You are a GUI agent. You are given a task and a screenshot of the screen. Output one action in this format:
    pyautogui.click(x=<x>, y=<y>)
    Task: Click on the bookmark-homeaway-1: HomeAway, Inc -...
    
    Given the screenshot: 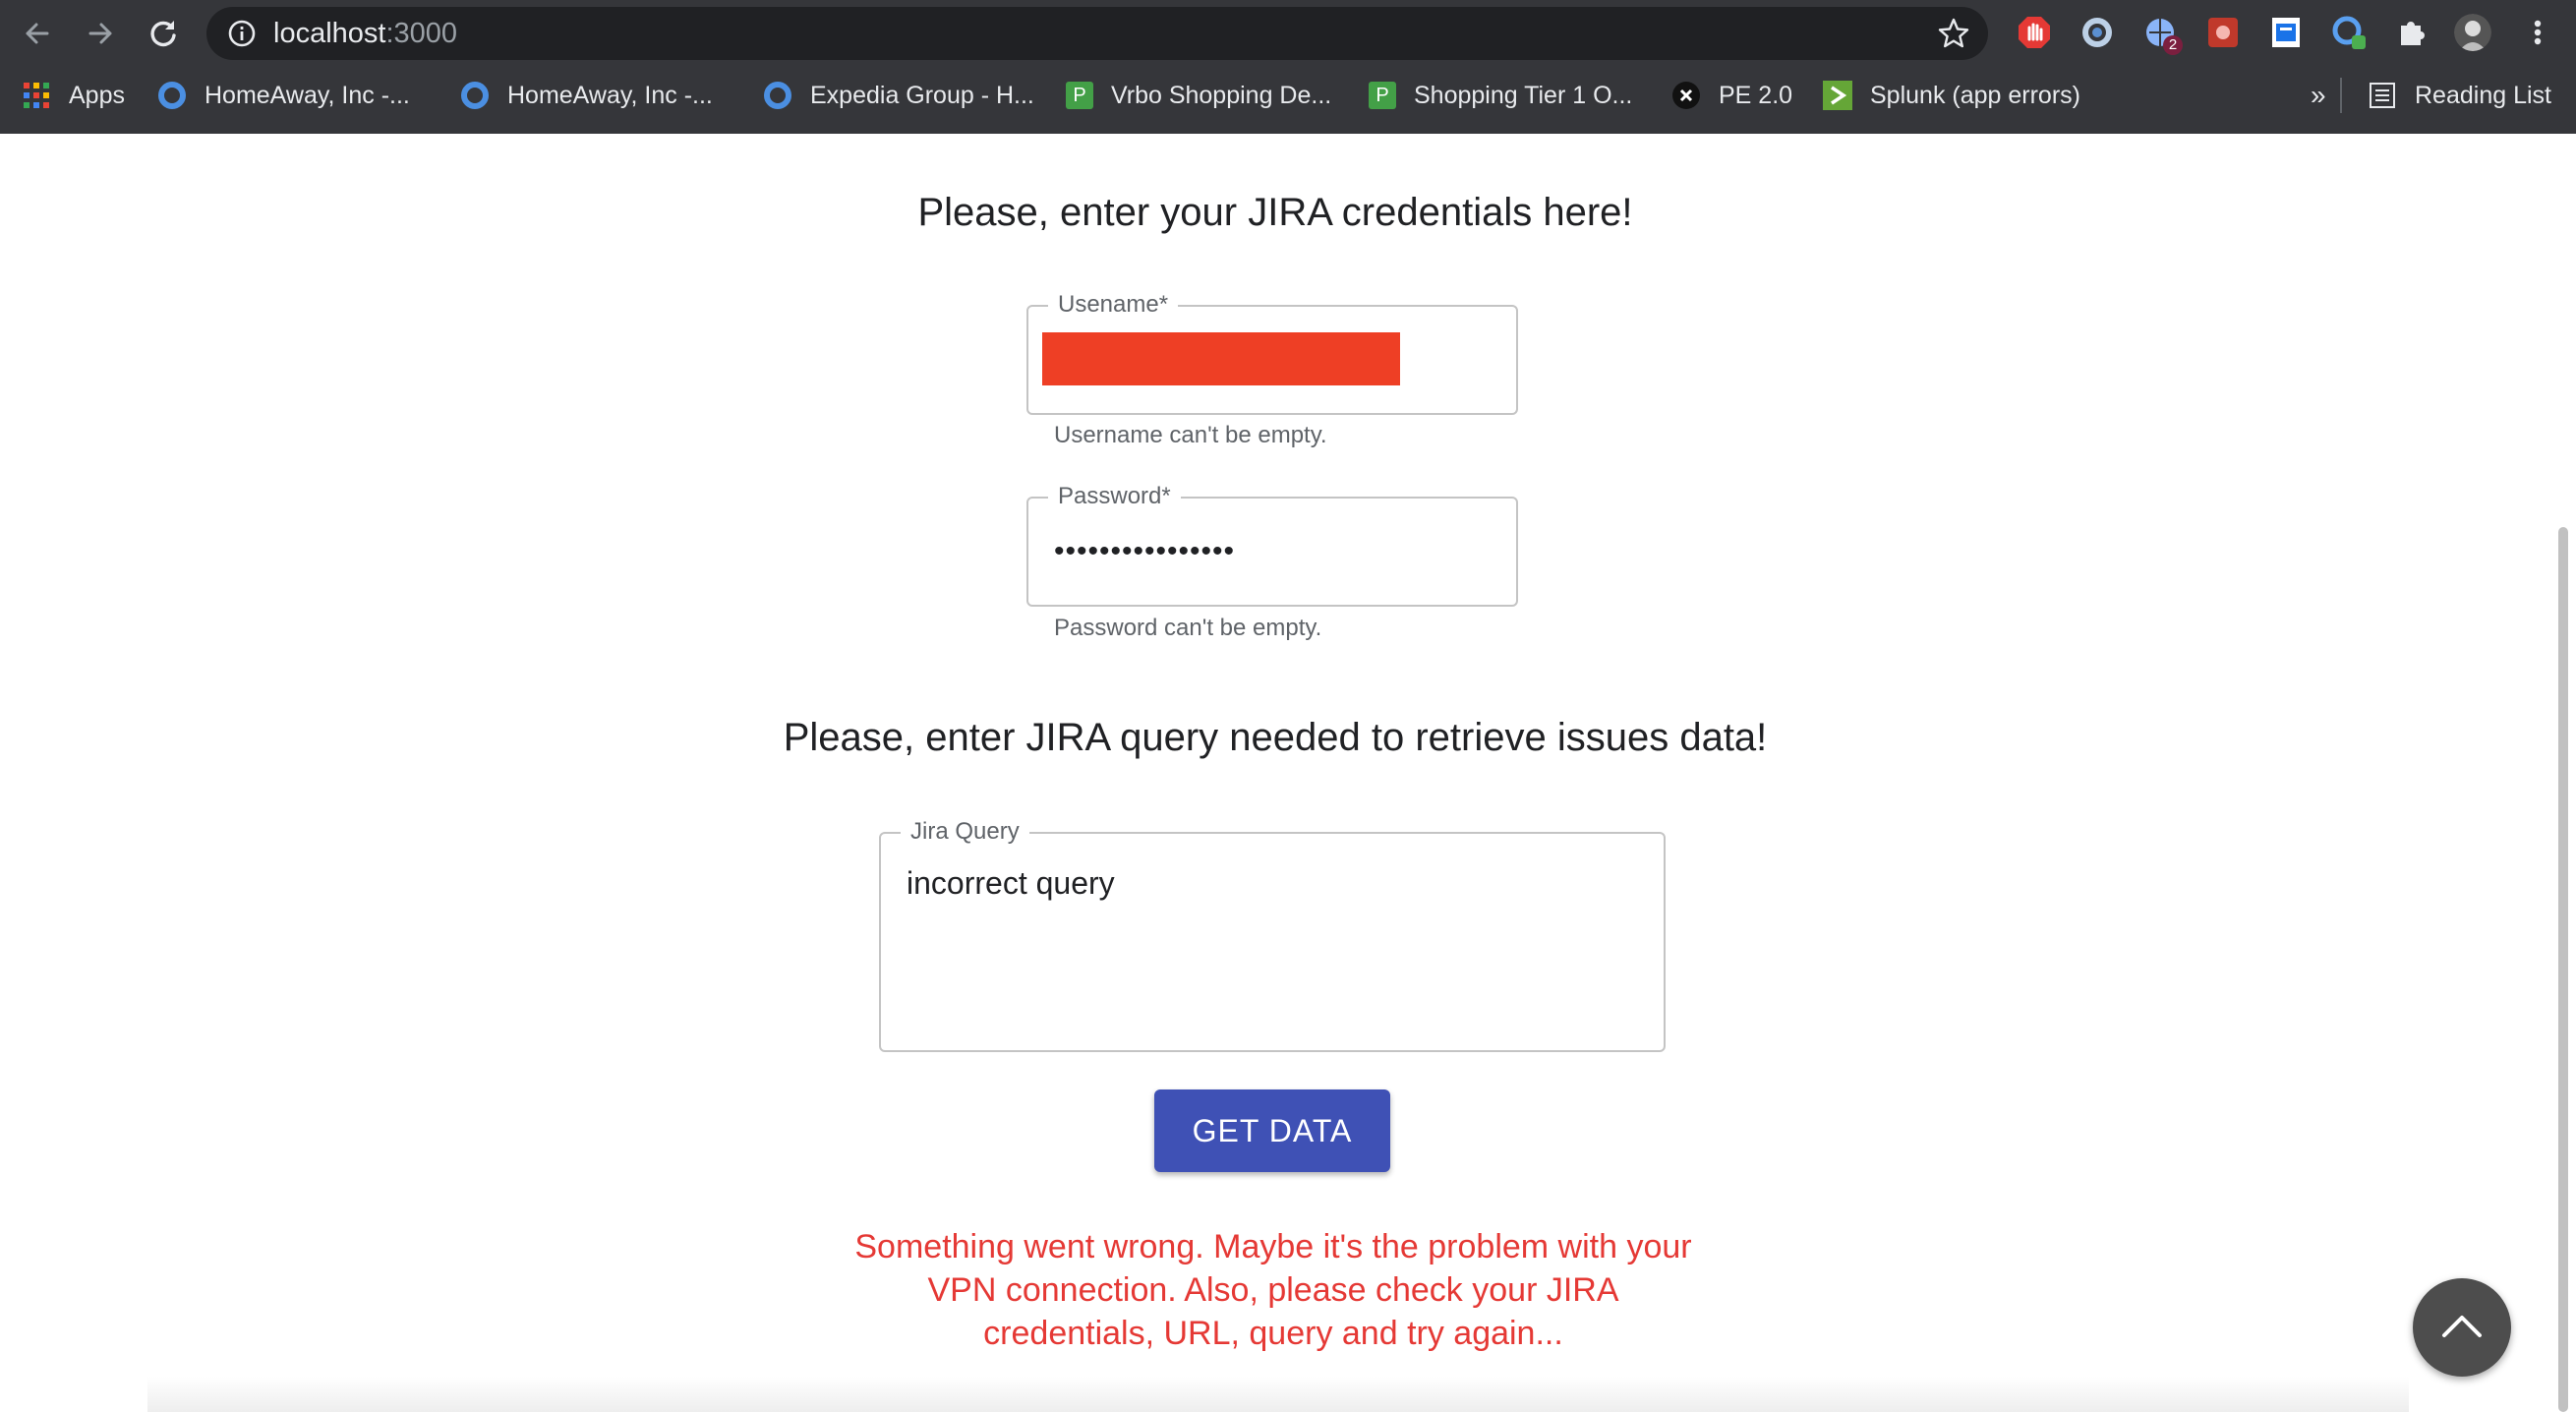 What is the action you would take?
    pyautogui.click(x=283, y=96)
    